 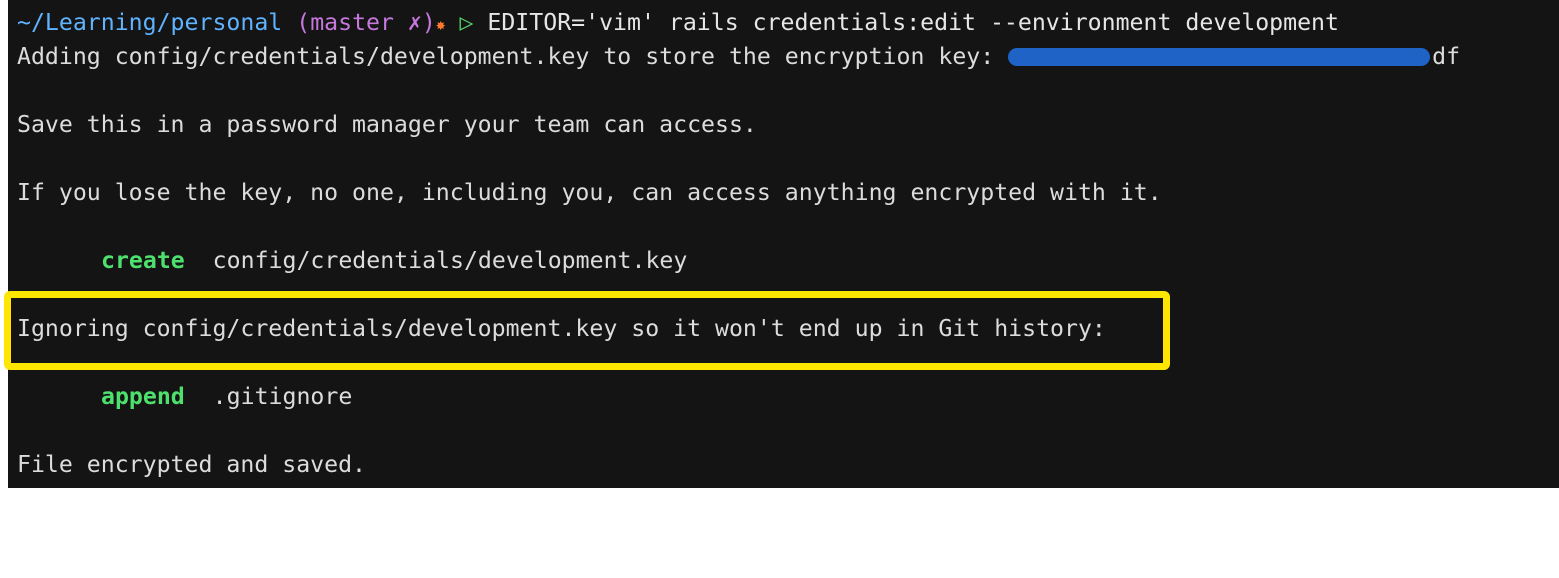 What do you see at coordinates (150, 22) in the screenshot?
I see `current-directory: ~/Learning/personal` at bounding box center [150, 22].